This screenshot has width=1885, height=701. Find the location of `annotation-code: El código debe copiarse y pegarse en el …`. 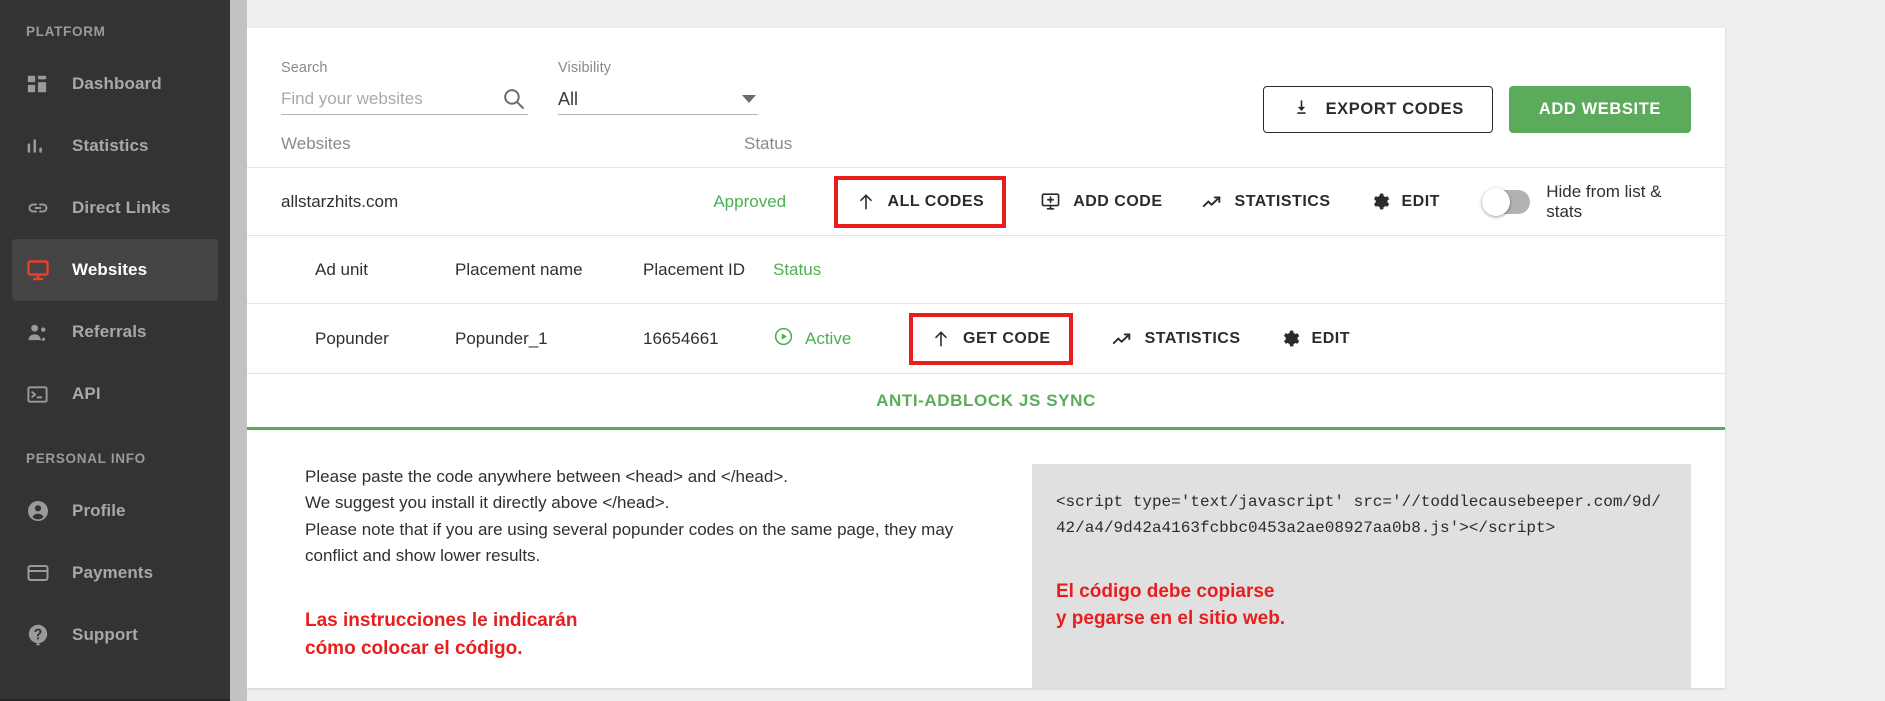

annotation-code: El código debe copiarse y pegarse en el … is located at coordinates (1170, 605).